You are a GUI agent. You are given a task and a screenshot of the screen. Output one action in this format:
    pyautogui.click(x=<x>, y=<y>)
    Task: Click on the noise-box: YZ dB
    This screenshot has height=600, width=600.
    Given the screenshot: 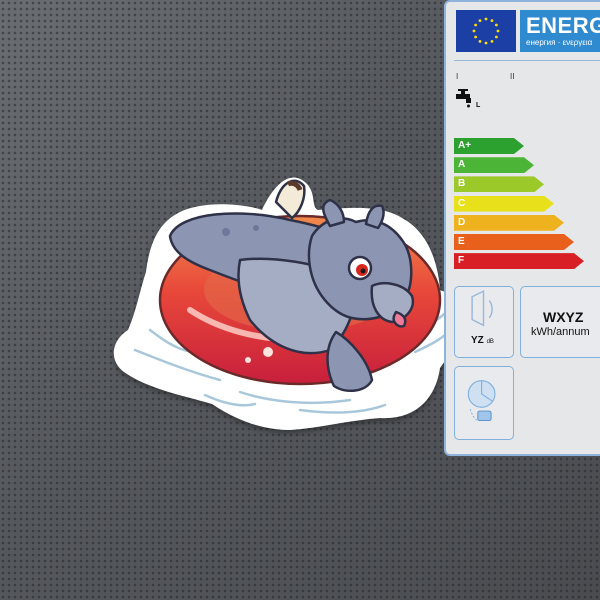 What is the action you would take?
    pyautogui.click(x=484, y=322)
    